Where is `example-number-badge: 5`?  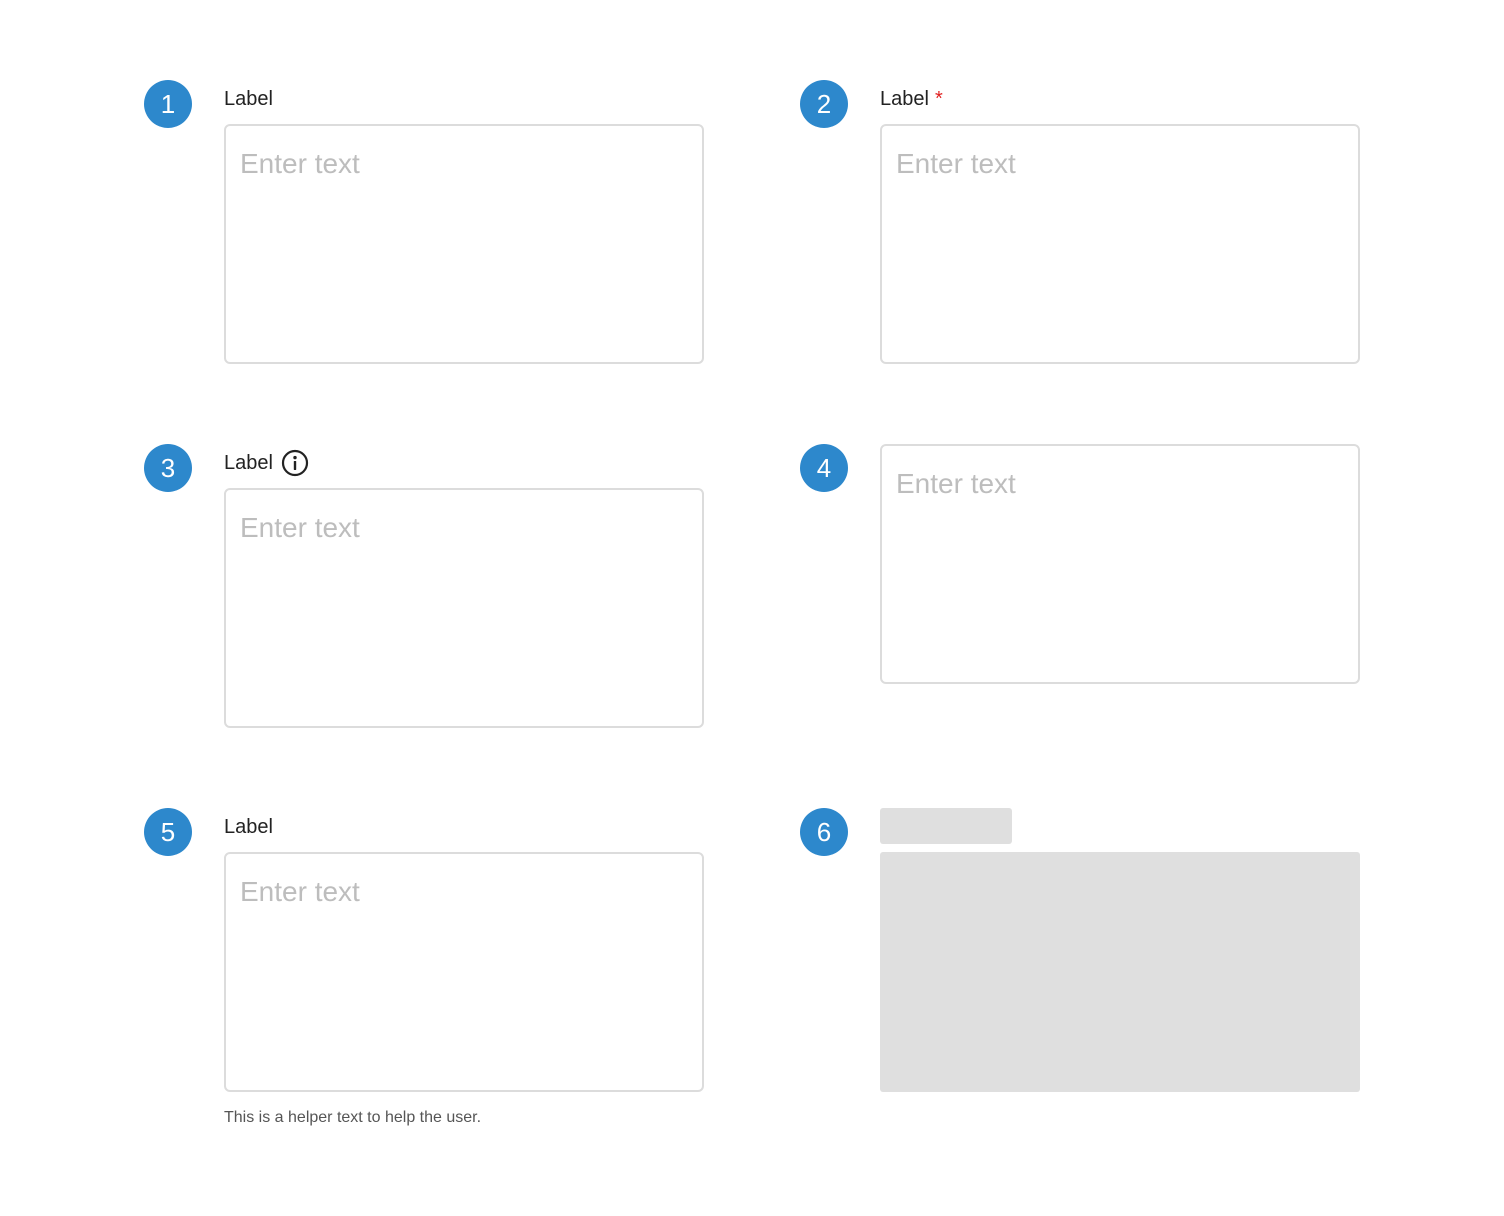 example-number-badge: 5 is located at coordinates (168, 832).